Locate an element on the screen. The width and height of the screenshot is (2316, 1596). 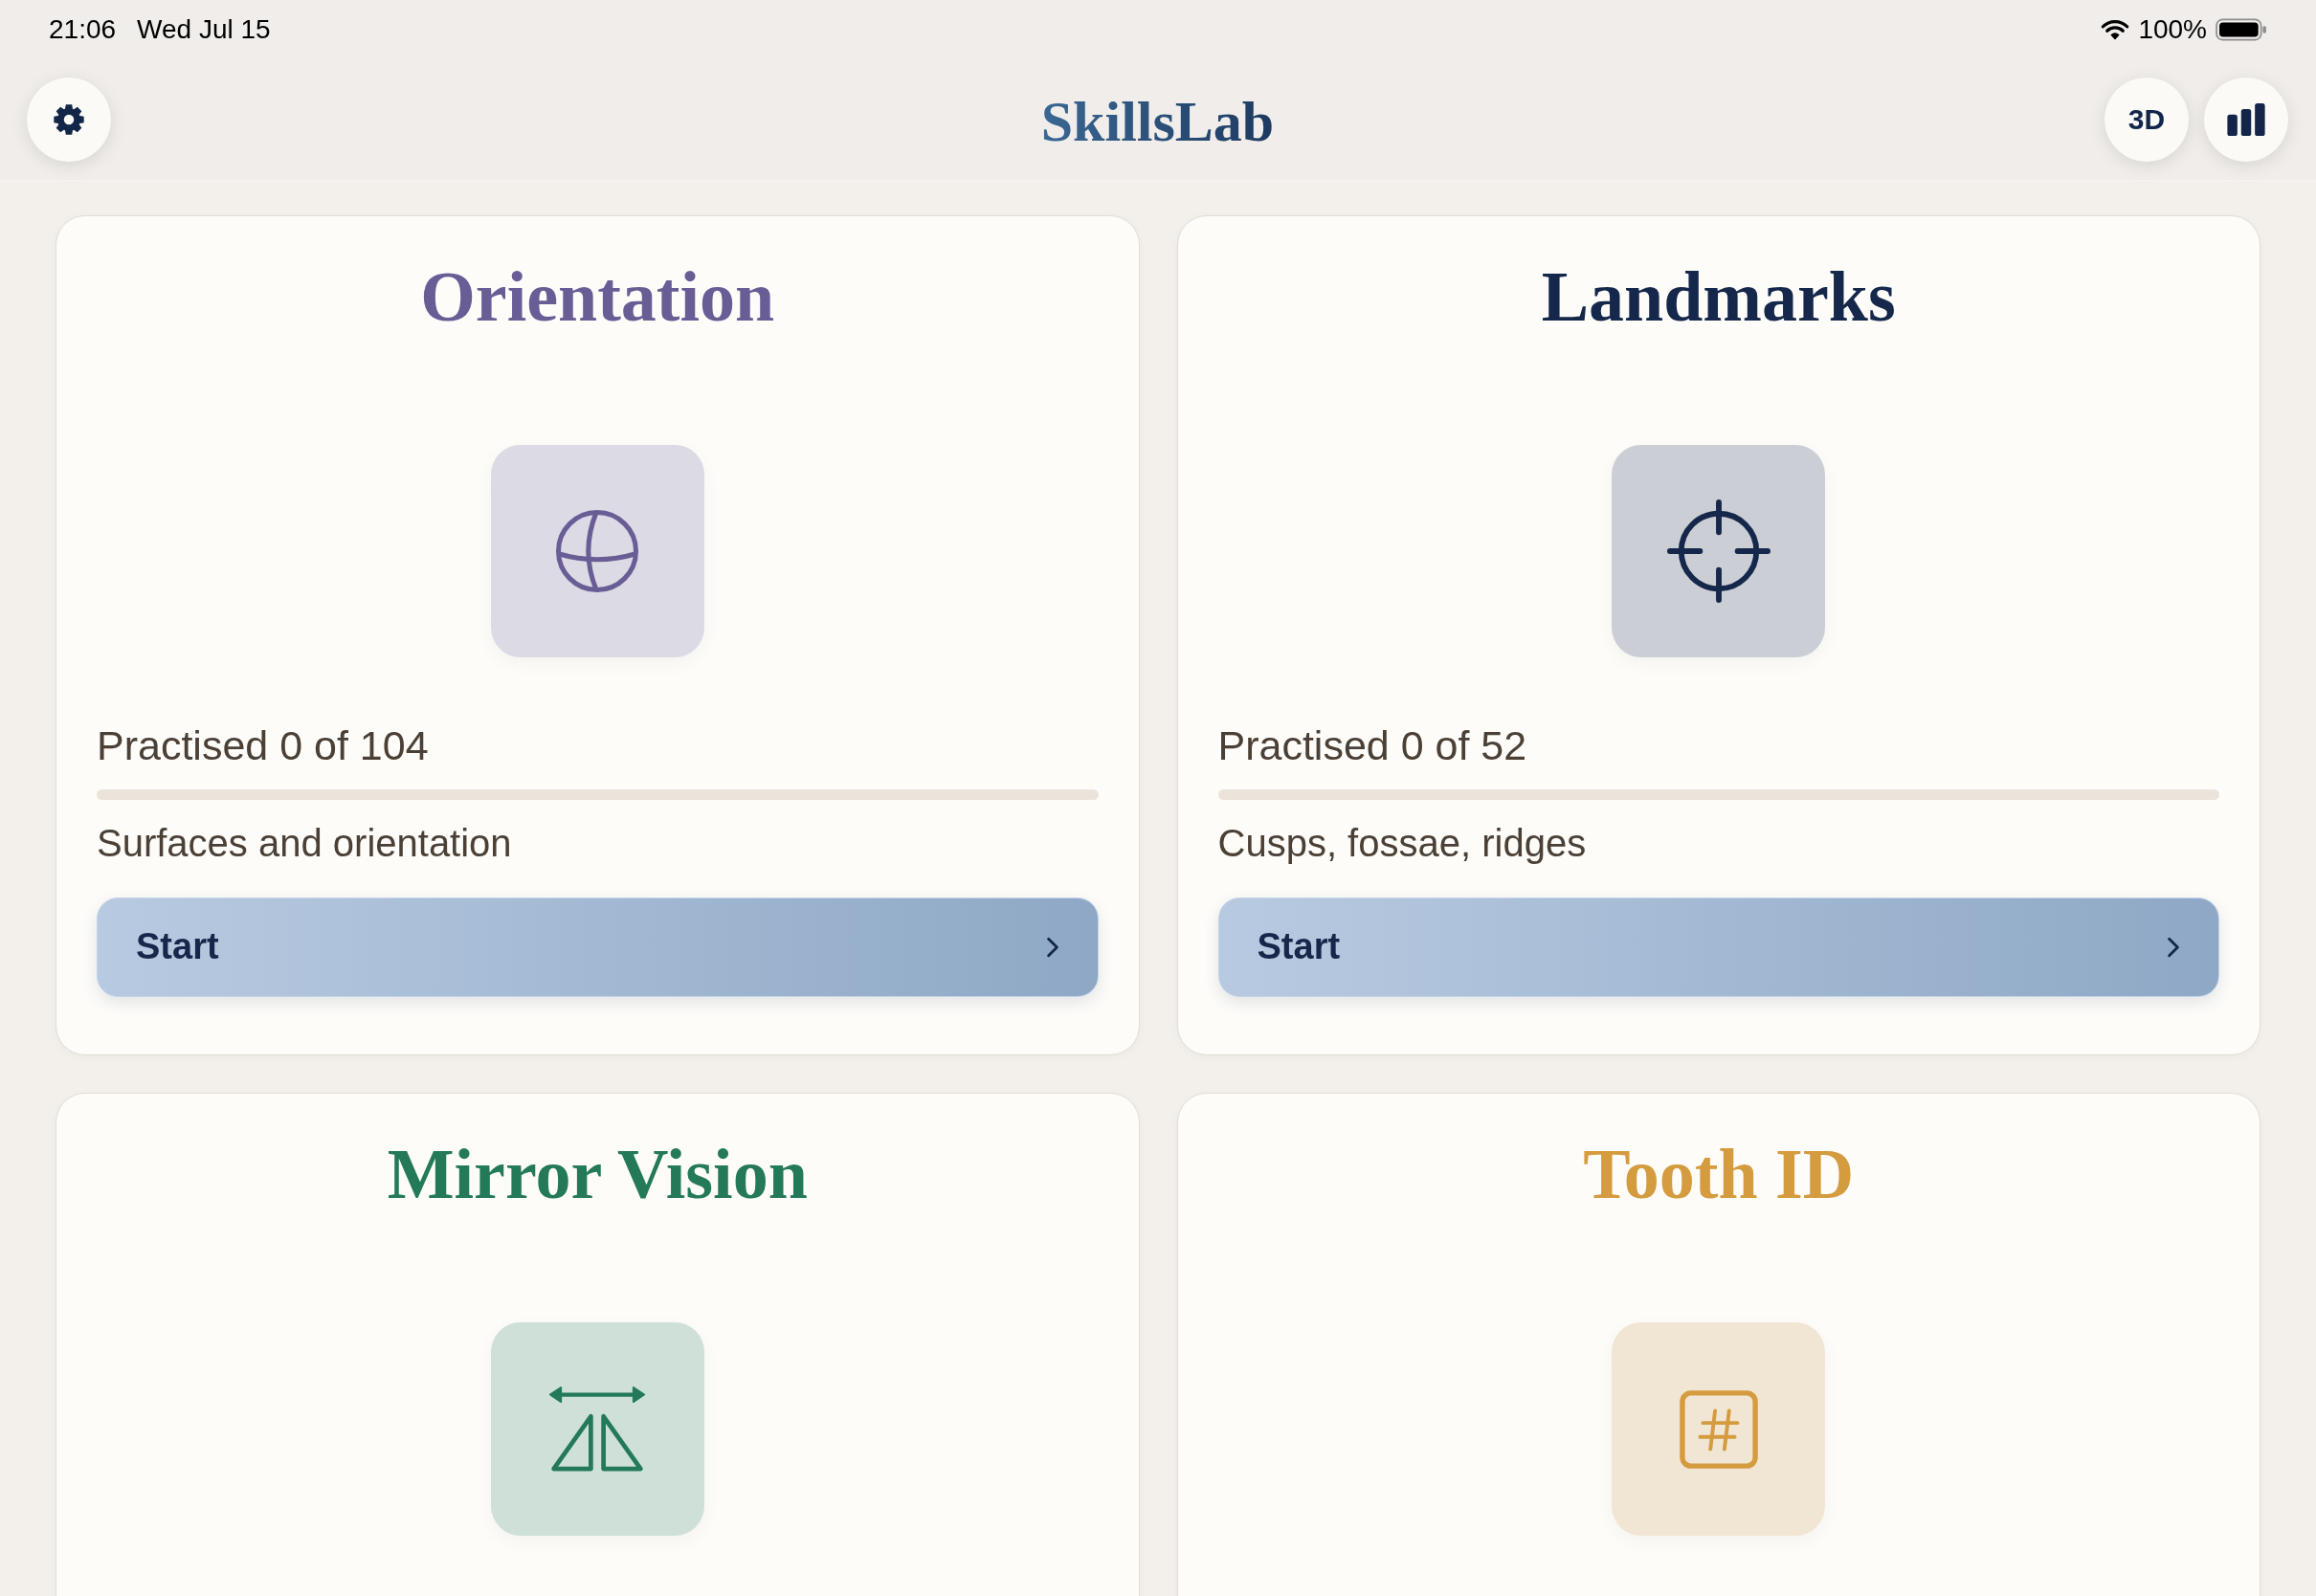
card-title: Tooth ID is located at coordinates (1719, 1175).